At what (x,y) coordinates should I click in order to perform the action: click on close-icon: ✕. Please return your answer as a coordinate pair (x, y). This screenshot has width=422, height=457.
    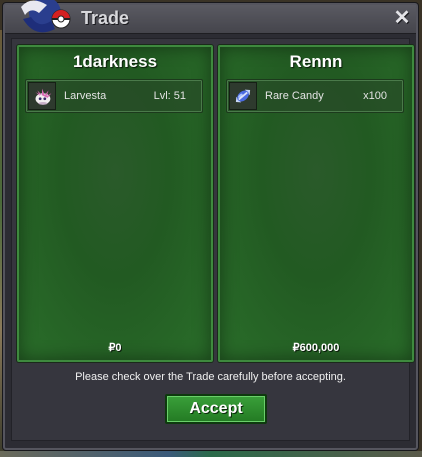
    Looking at the image, I should click on (402, 18).